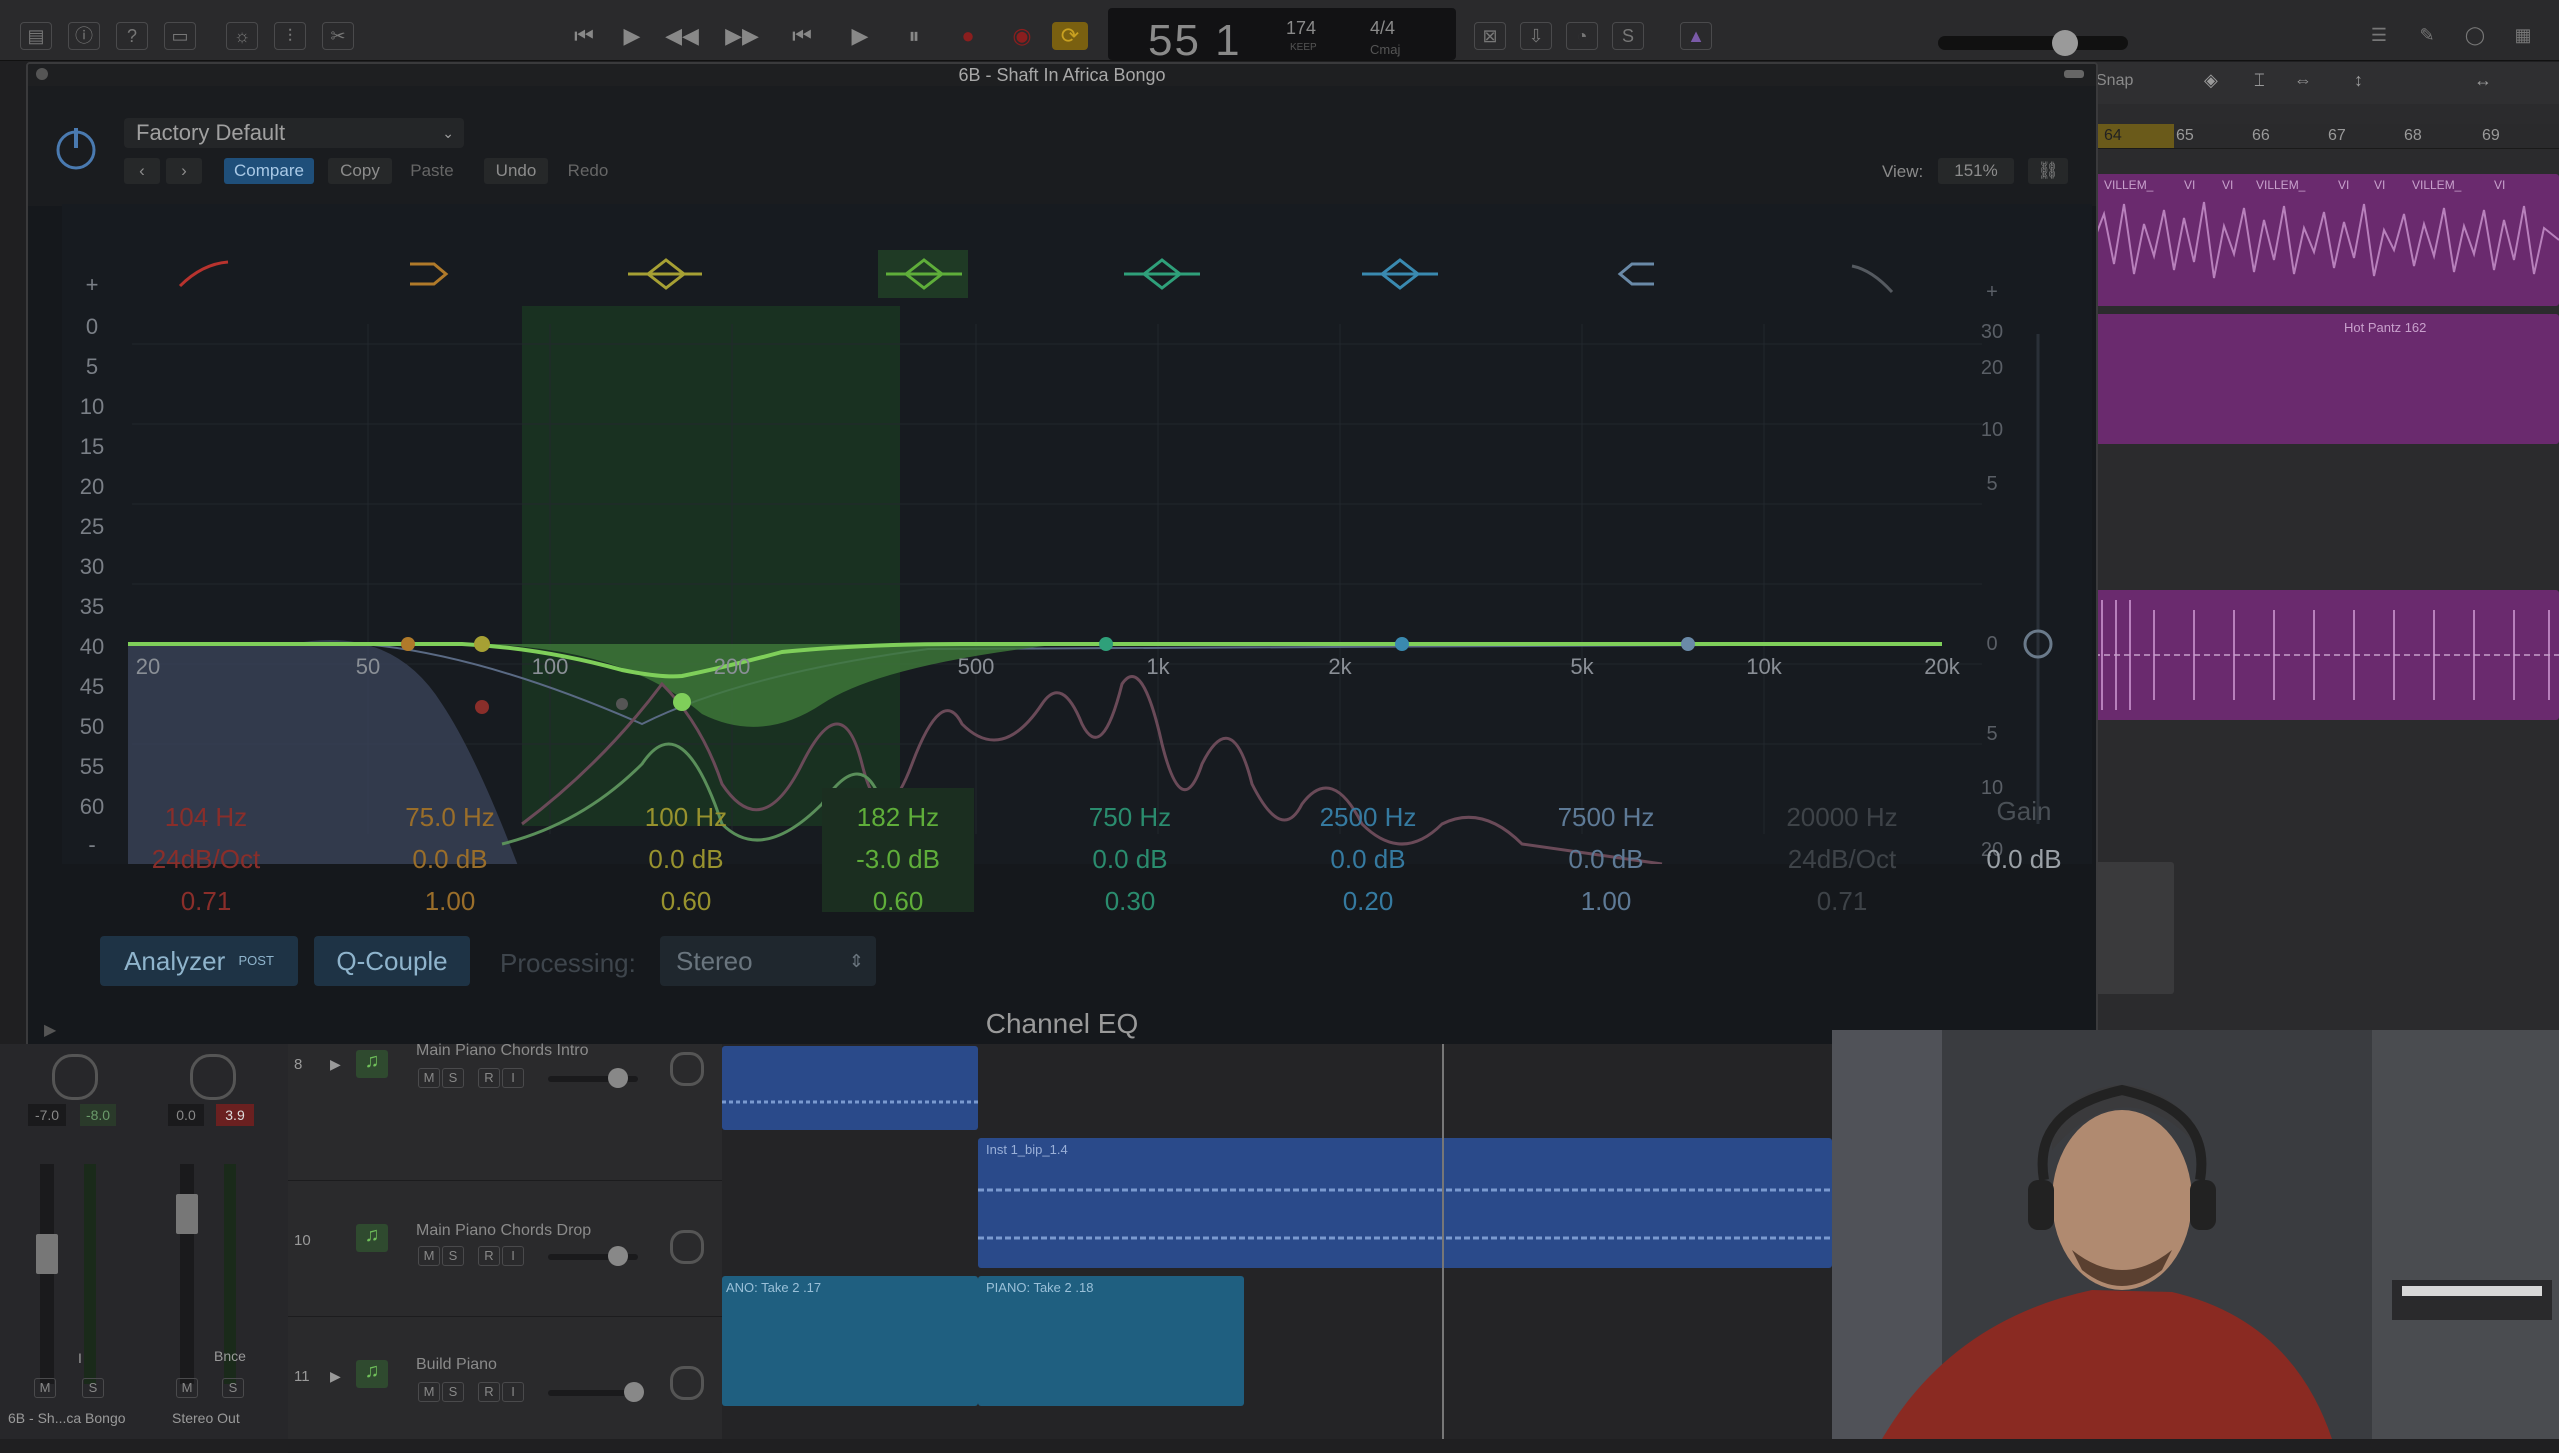 This screenshot has width=2559, height=1453. I want to click on band-1-q: 0.71, so click(206, 901).